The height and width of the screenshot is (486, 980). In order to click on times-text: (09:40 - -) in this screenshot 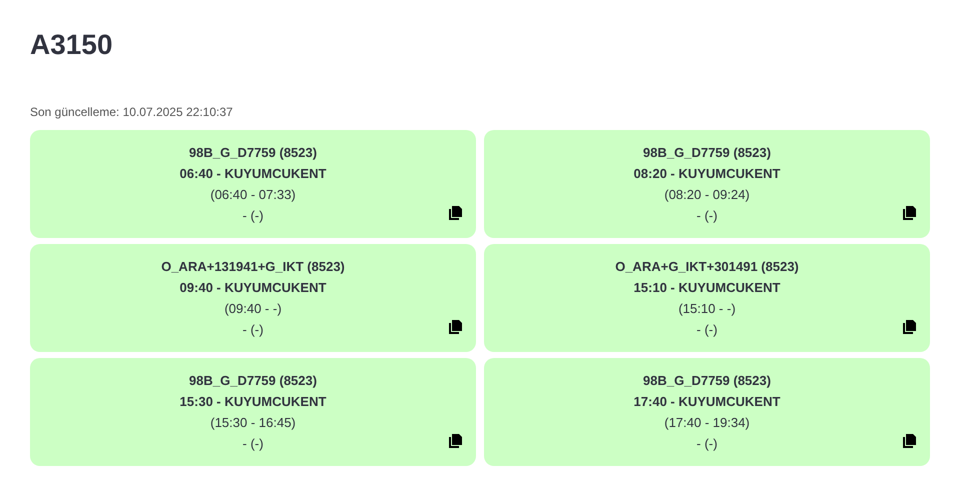, I will do `click(253, 309)`.